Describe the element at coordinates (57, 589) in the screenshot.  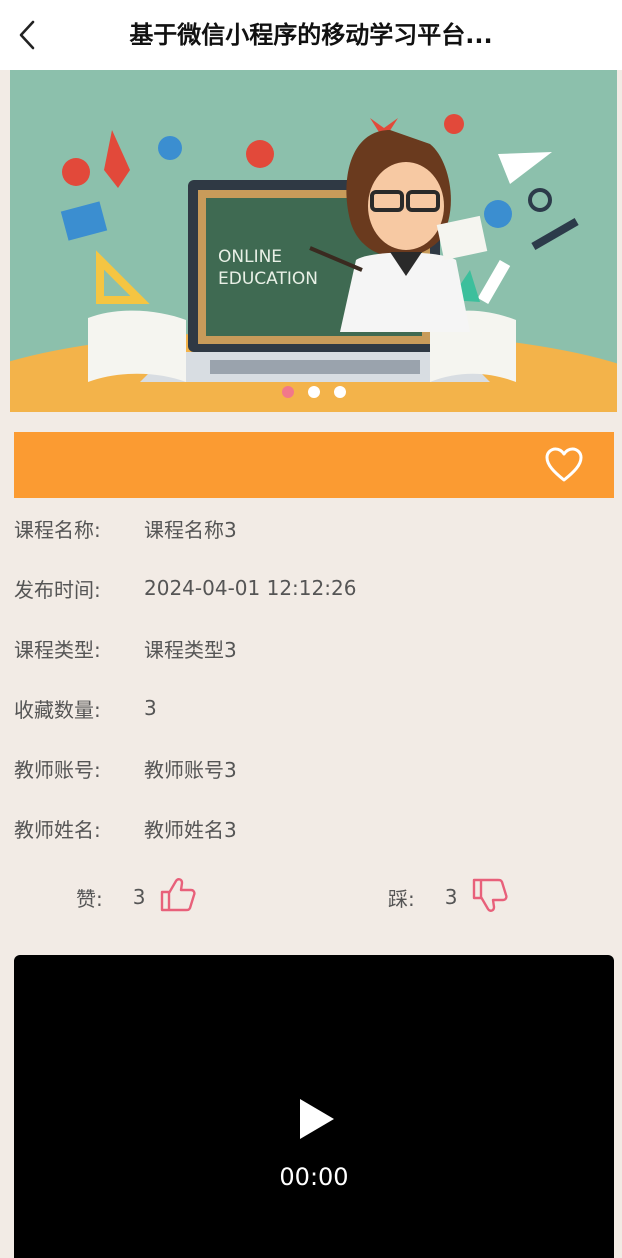
I see `detail-label: 发布时间:` at that location.